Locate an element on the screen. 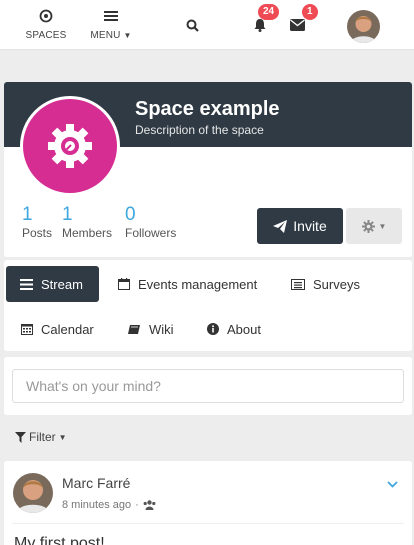 The image size is (414, 545). funnel-icon is located at coordinates (20, 437).